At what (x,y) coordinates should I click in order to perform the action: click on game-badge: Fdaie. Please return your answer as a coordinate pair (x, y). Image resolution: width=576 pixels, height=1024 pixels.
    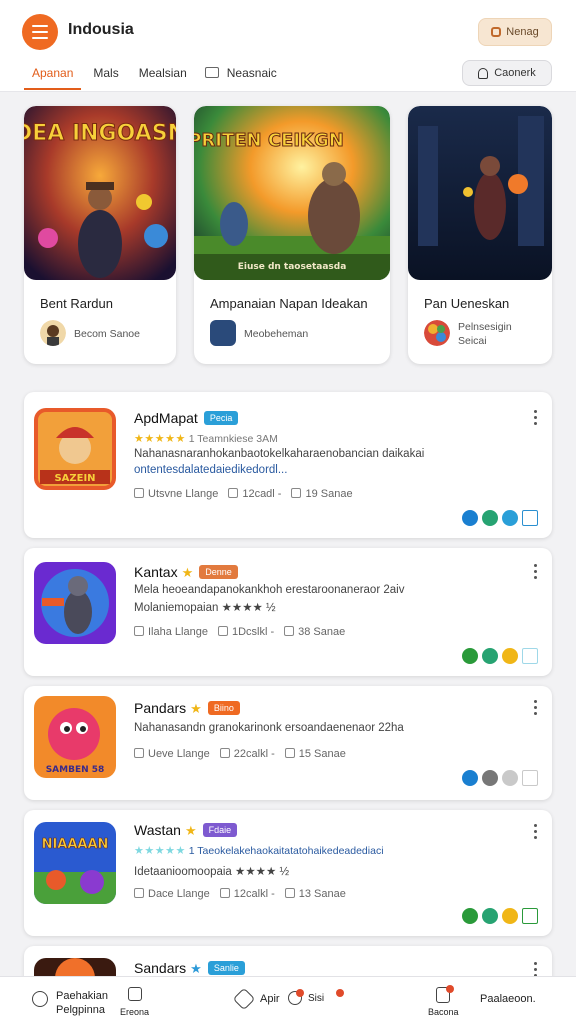
    Looking at the image, I should click on (220, 830).